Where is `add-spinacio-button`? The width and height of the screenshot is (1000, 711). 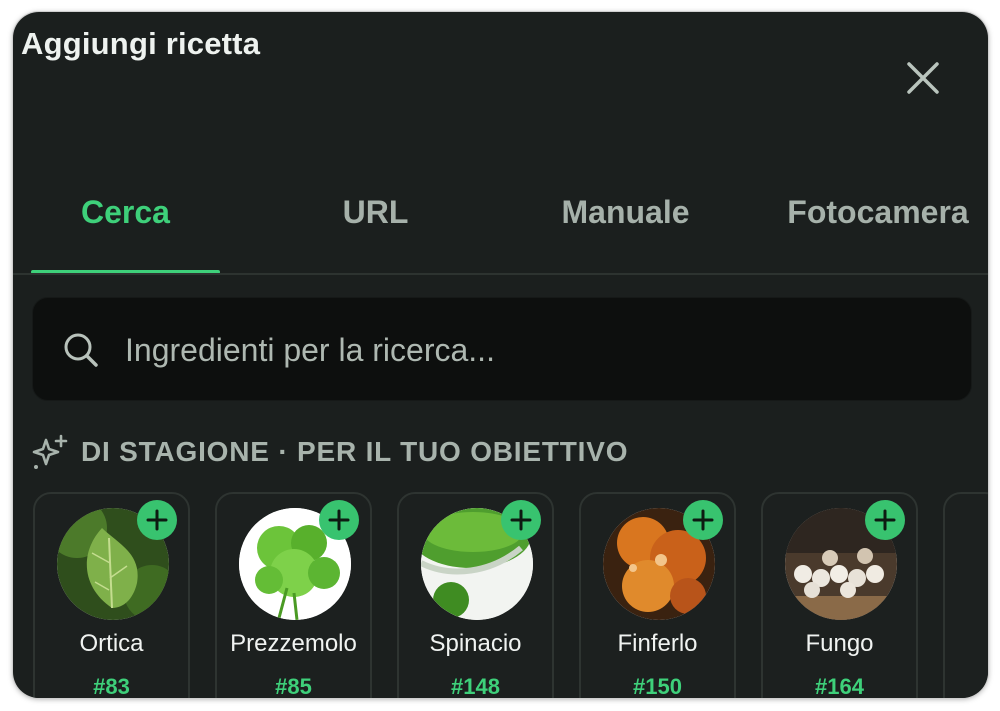 add-spinacio-button is located at coordinates (521, 520).